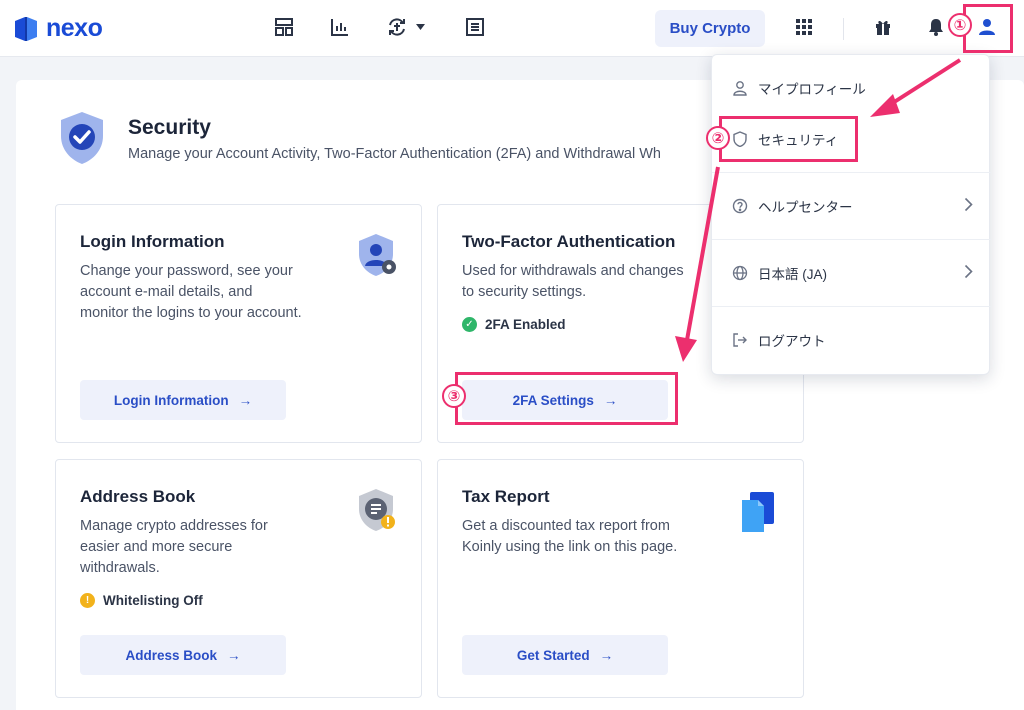  What do you see at coordinates (153, 600) in the screenshot?
I see `status-text: Whitelisting Off` at bounding box center [153, 600].